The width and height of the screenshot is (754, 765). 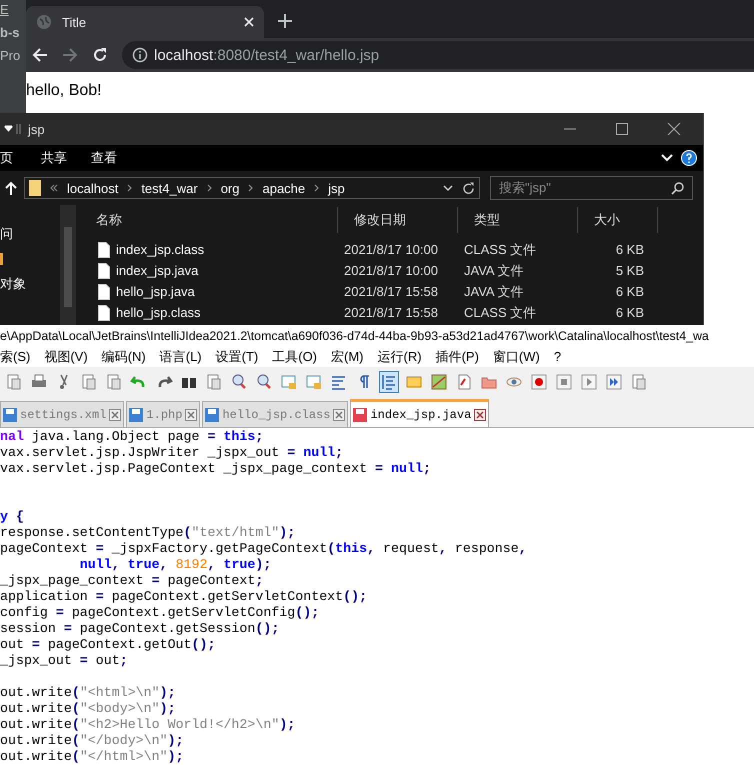 What do you see at coordinates (148, 725) in the screenshot?
I see `code-line: out.write("<h2>Hello World!</h2>\n");` at bounding box center [148, 725].